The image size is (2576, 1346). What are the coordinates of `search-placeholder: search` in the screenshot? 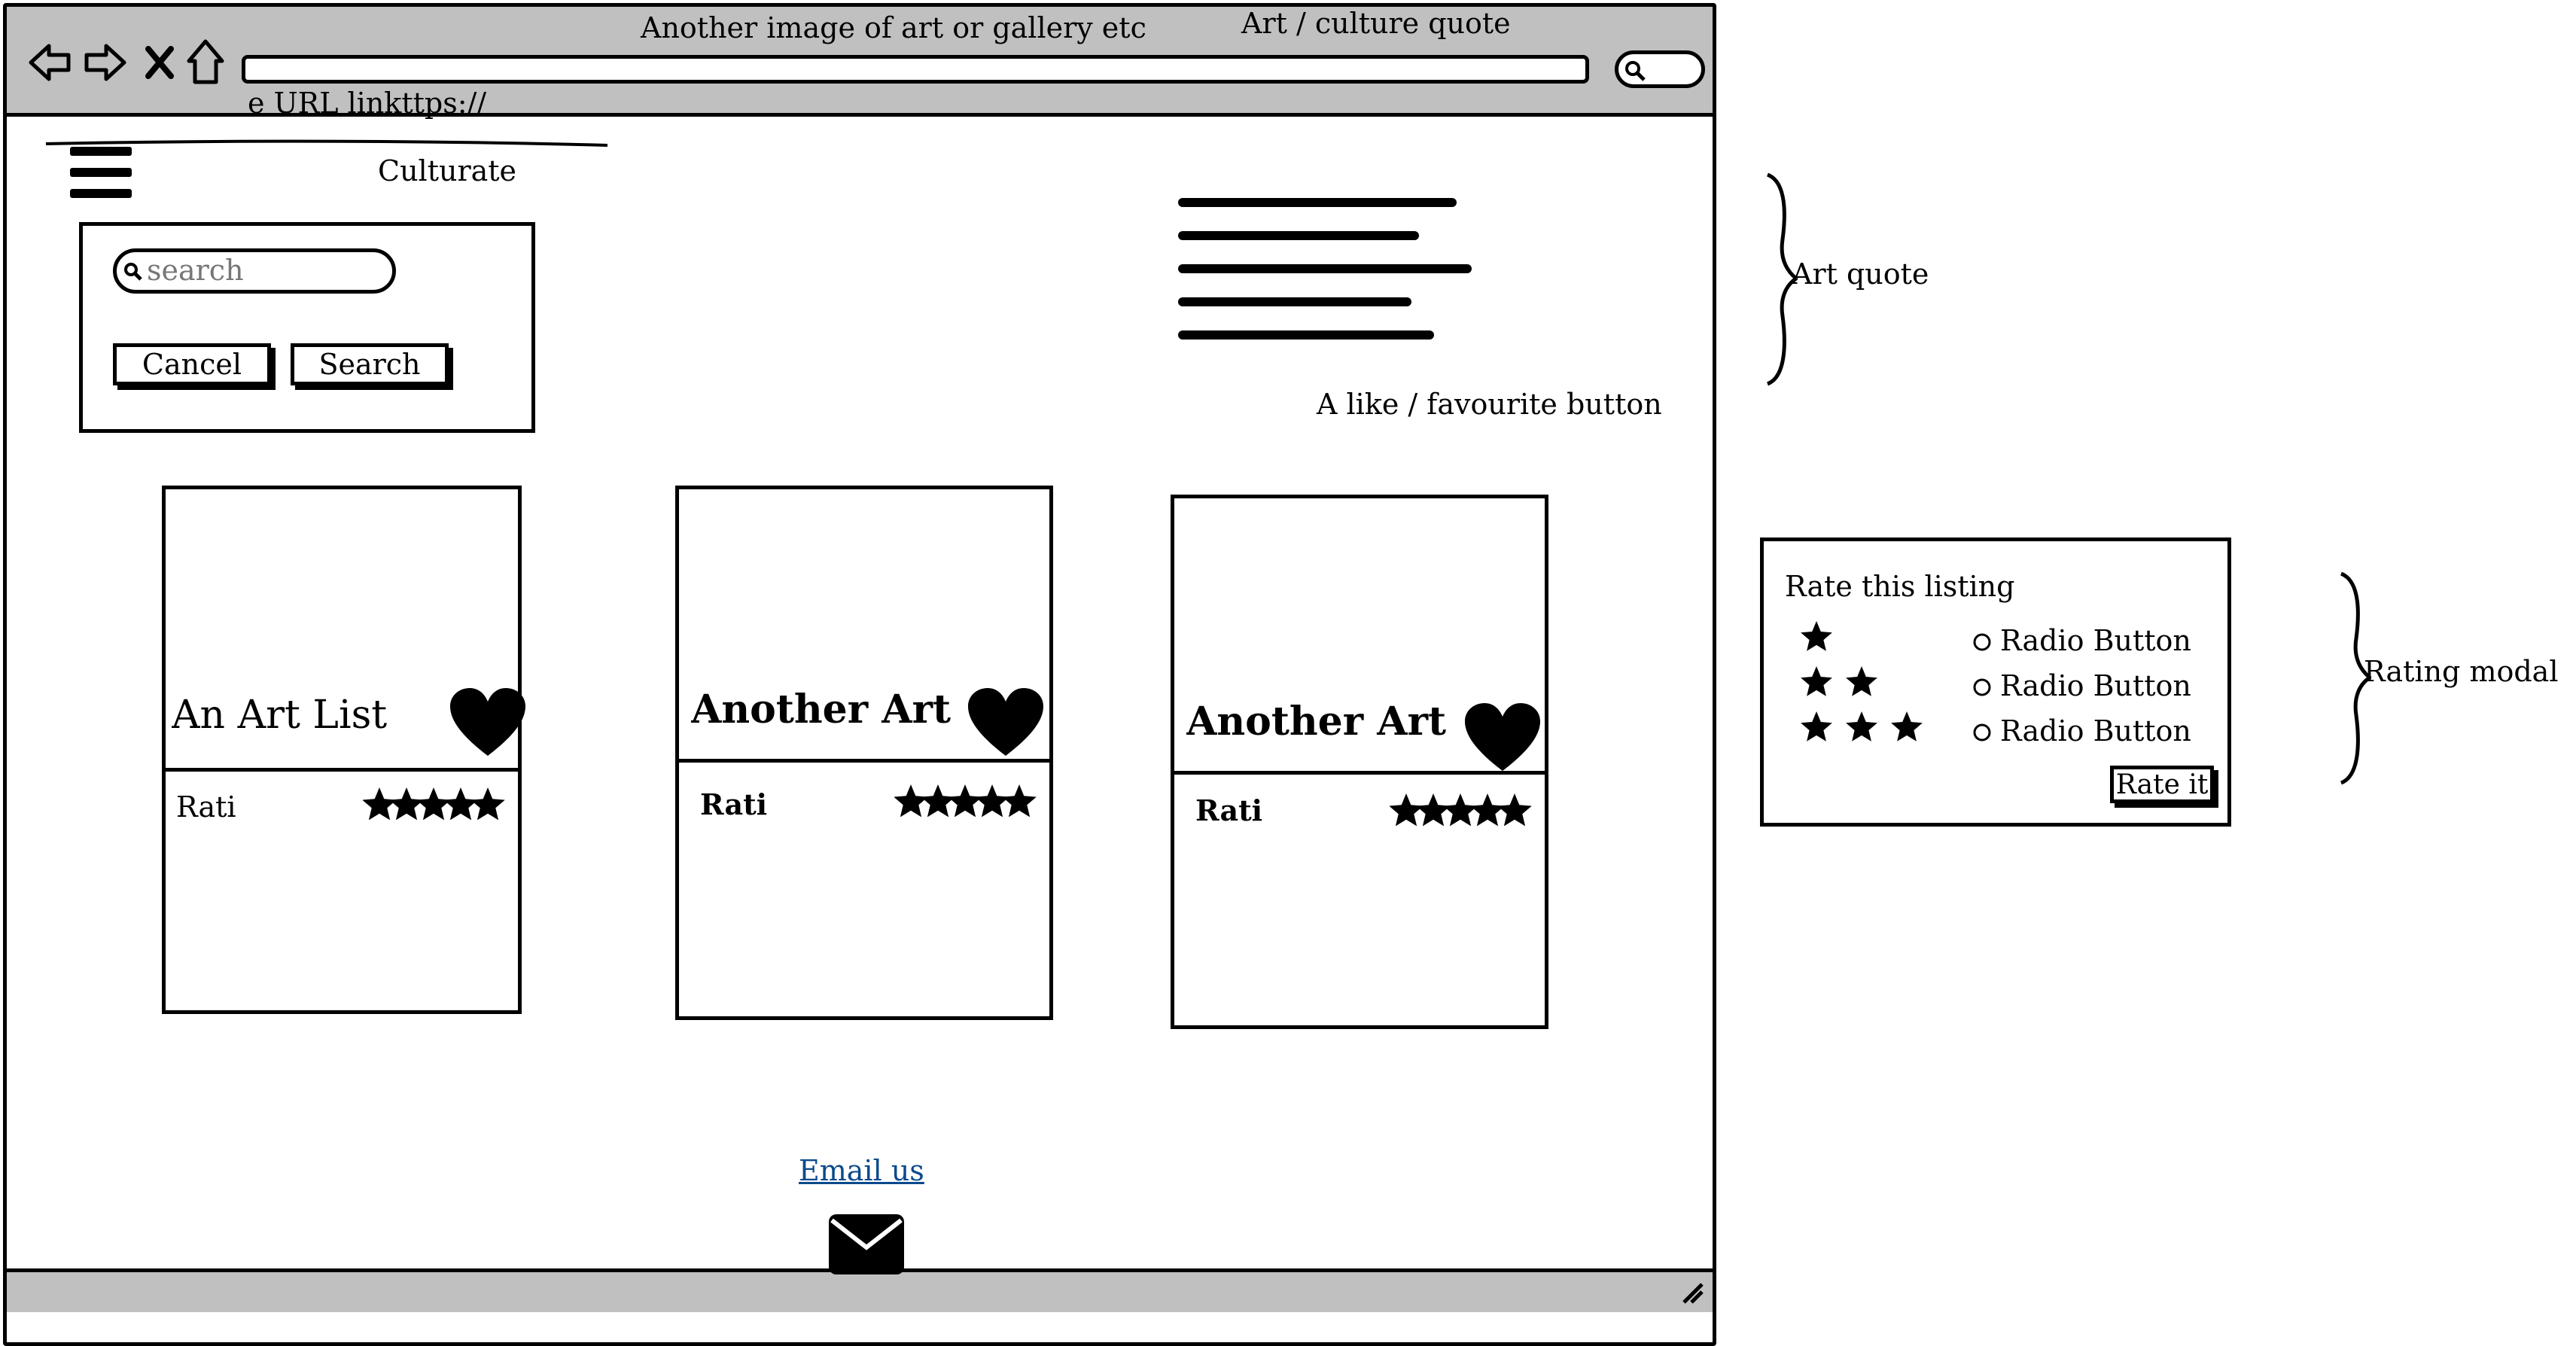 It's located at (196, 270).